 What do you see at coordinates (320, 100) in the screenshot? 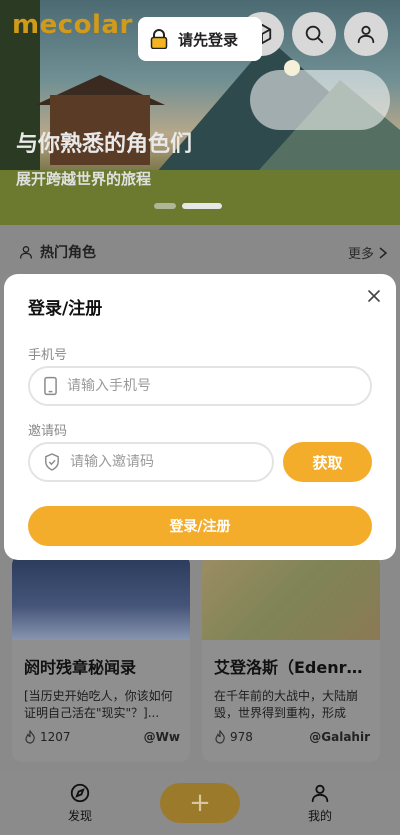
I see `hero-cloud` at bounding box center [320, 100].